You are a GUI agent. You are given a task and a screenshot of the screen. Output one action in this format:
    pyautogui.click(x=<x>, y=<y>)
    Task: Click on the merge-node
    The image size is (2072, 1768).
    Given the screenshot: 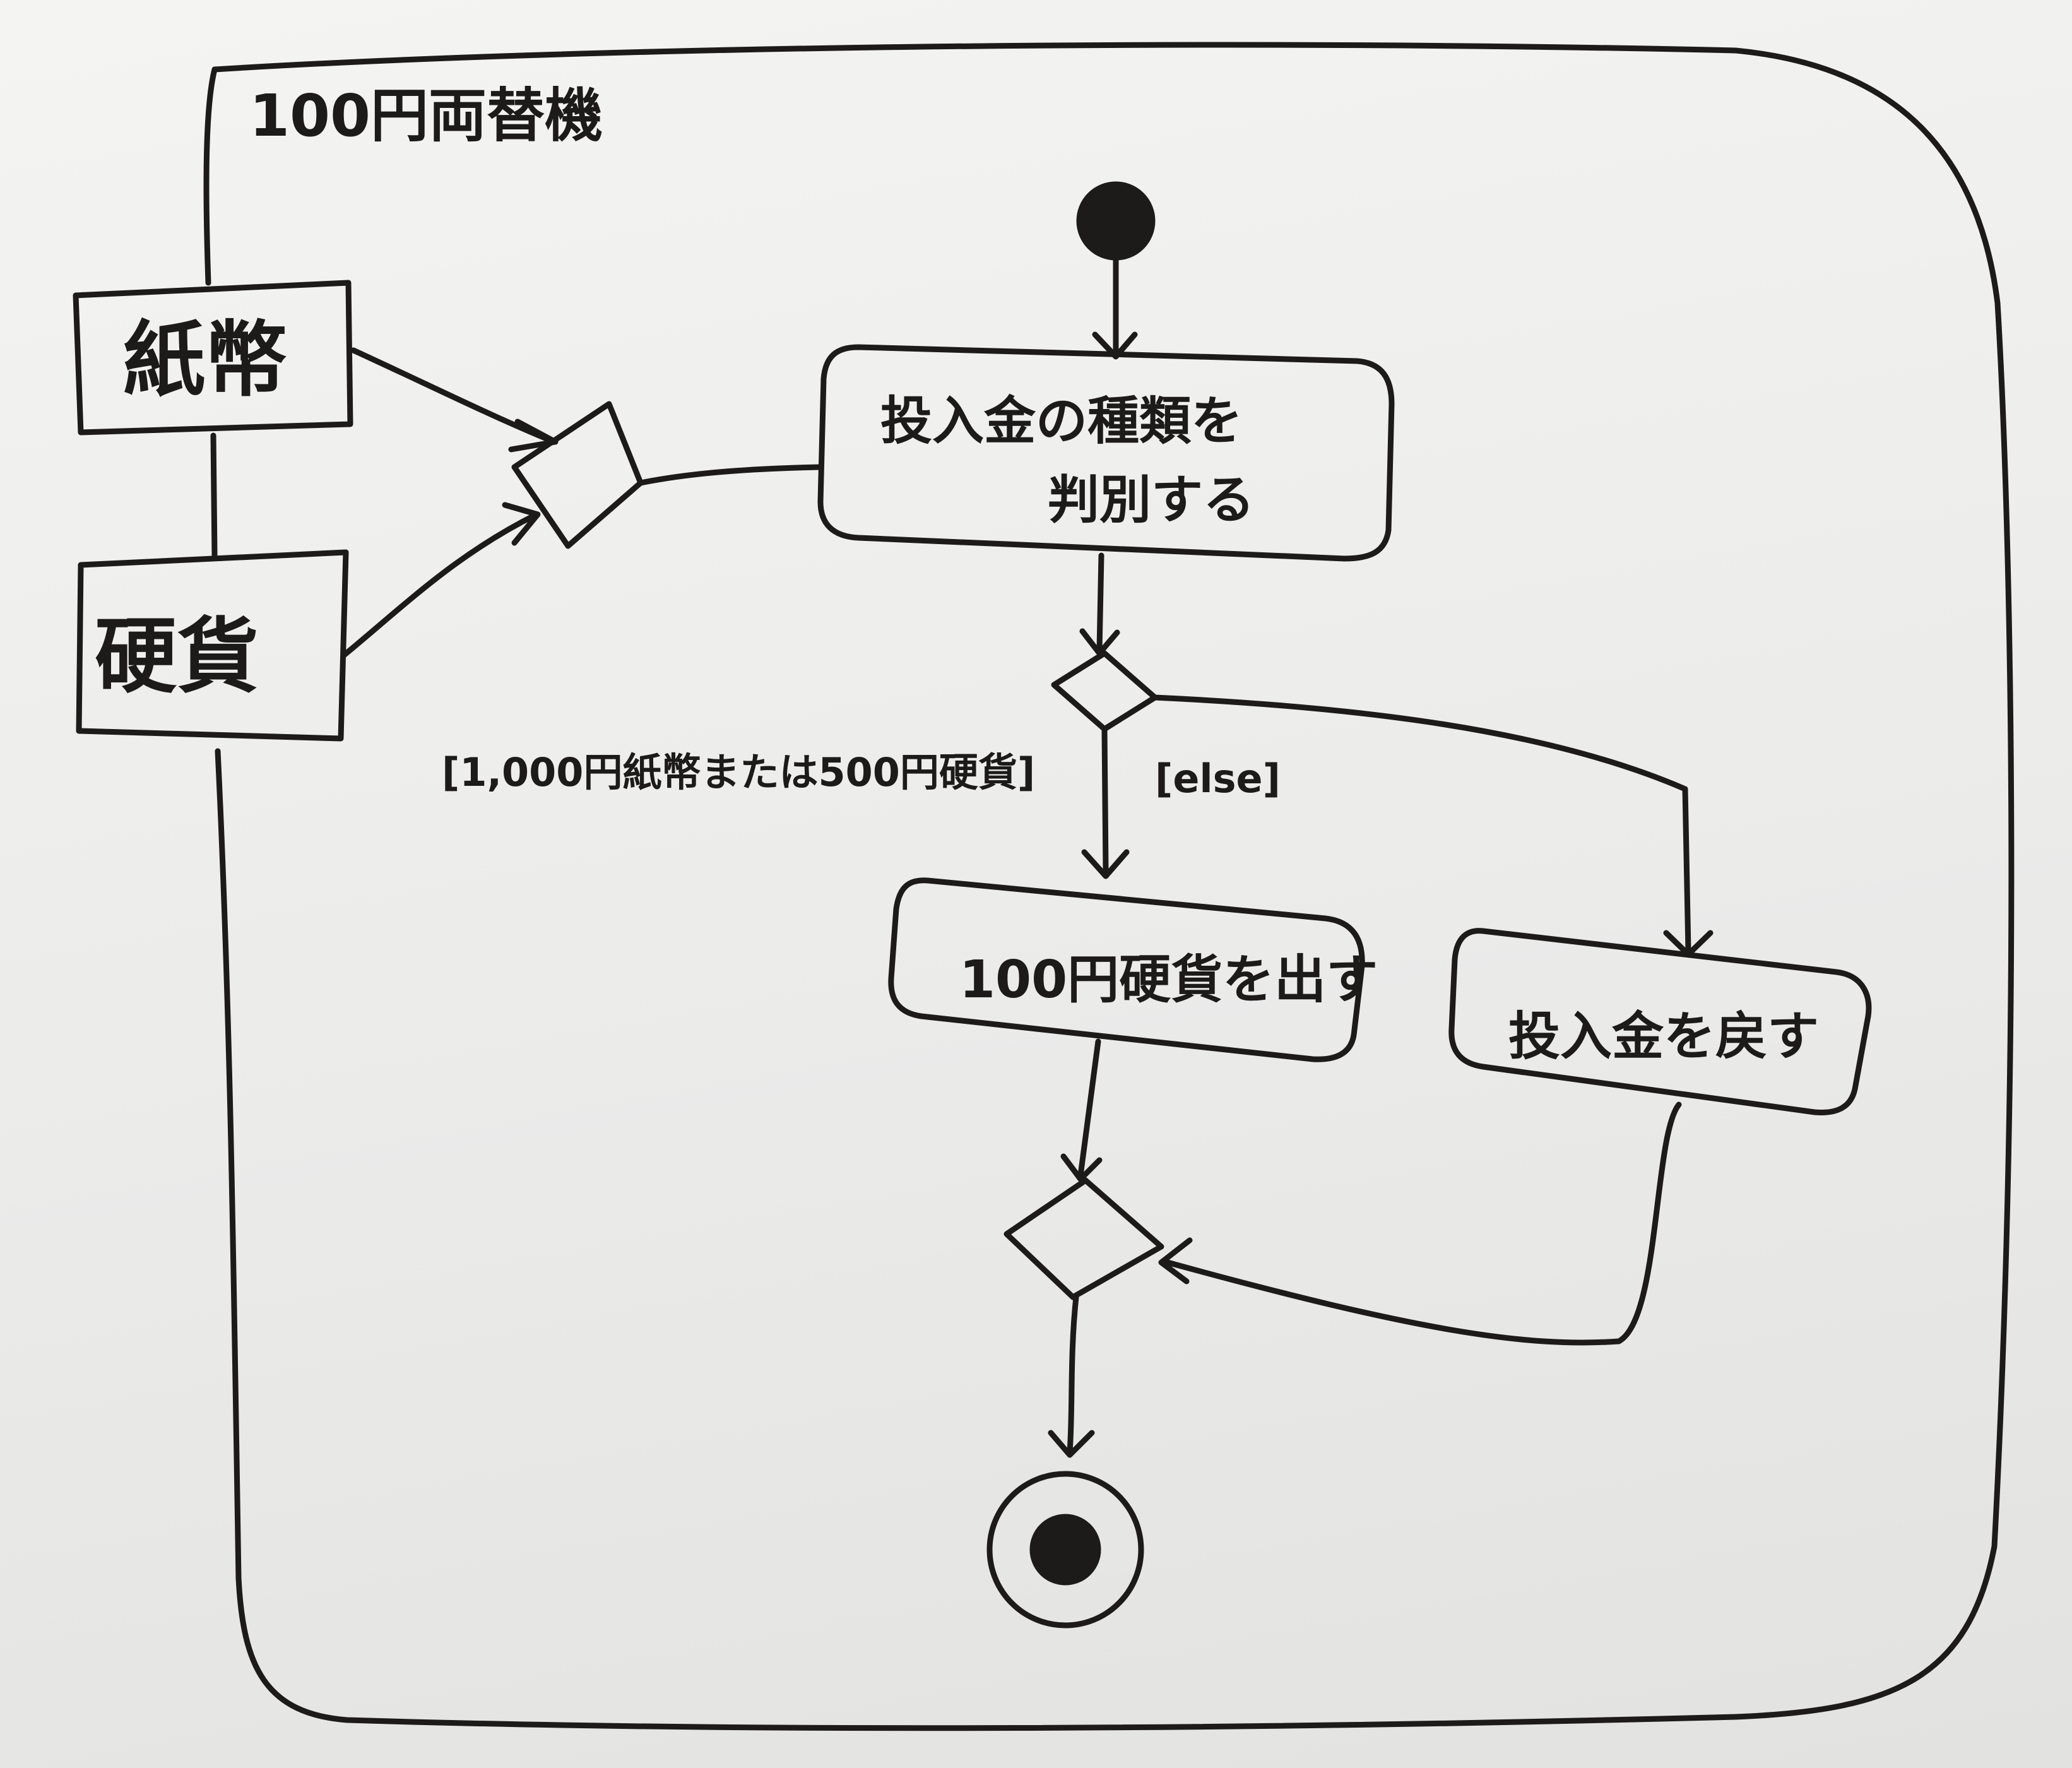 What is the action you would take?
    pyautogui.click(x=577, y=475)
    